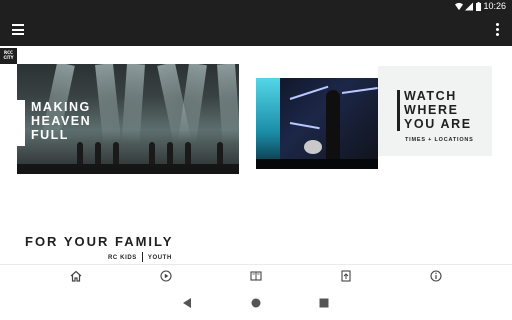 Image resolution: width=512 pixels, height=320 pixels. Describe the element at coordinates (122, 258) in the screenshot. I see `tab-rc-kids: RC KIDS` at that location.